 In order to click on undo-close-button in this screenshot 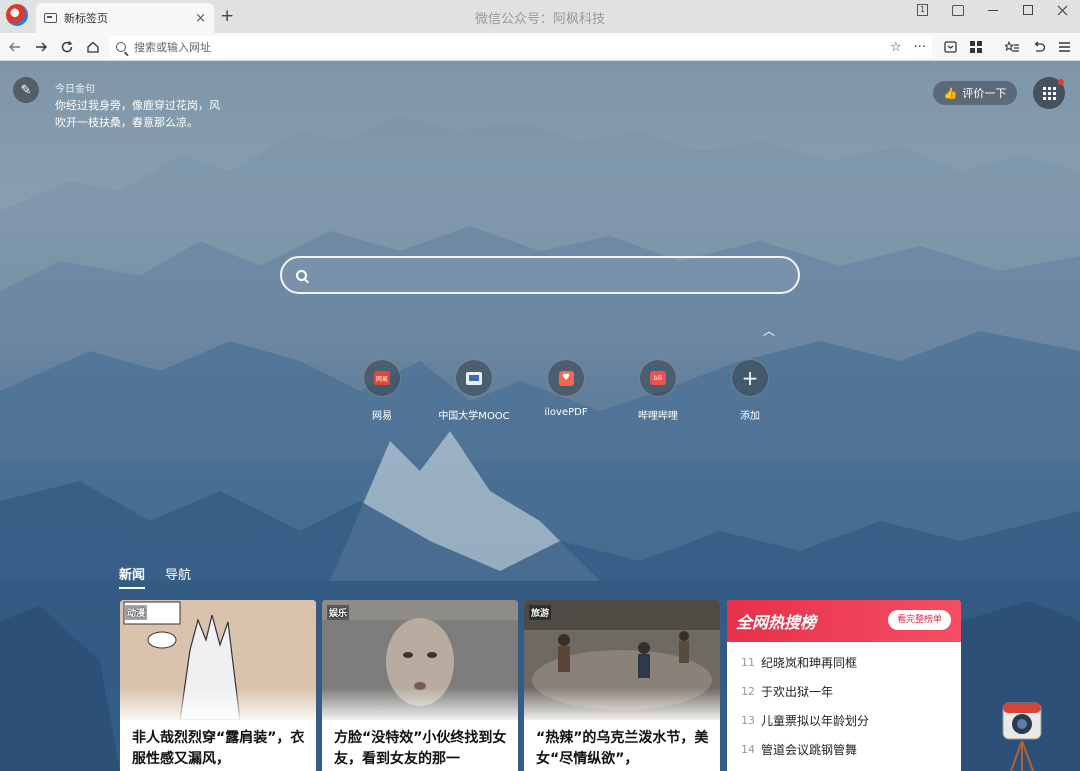, I will do `click(1038, 47)`.